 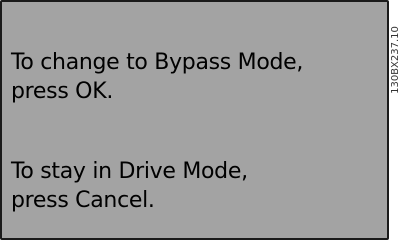 What do you see at coordinates (62, 91) in the screenshot?
I see `bypass-prompt-line-2: press OK.` at bounding box center [62, 91].